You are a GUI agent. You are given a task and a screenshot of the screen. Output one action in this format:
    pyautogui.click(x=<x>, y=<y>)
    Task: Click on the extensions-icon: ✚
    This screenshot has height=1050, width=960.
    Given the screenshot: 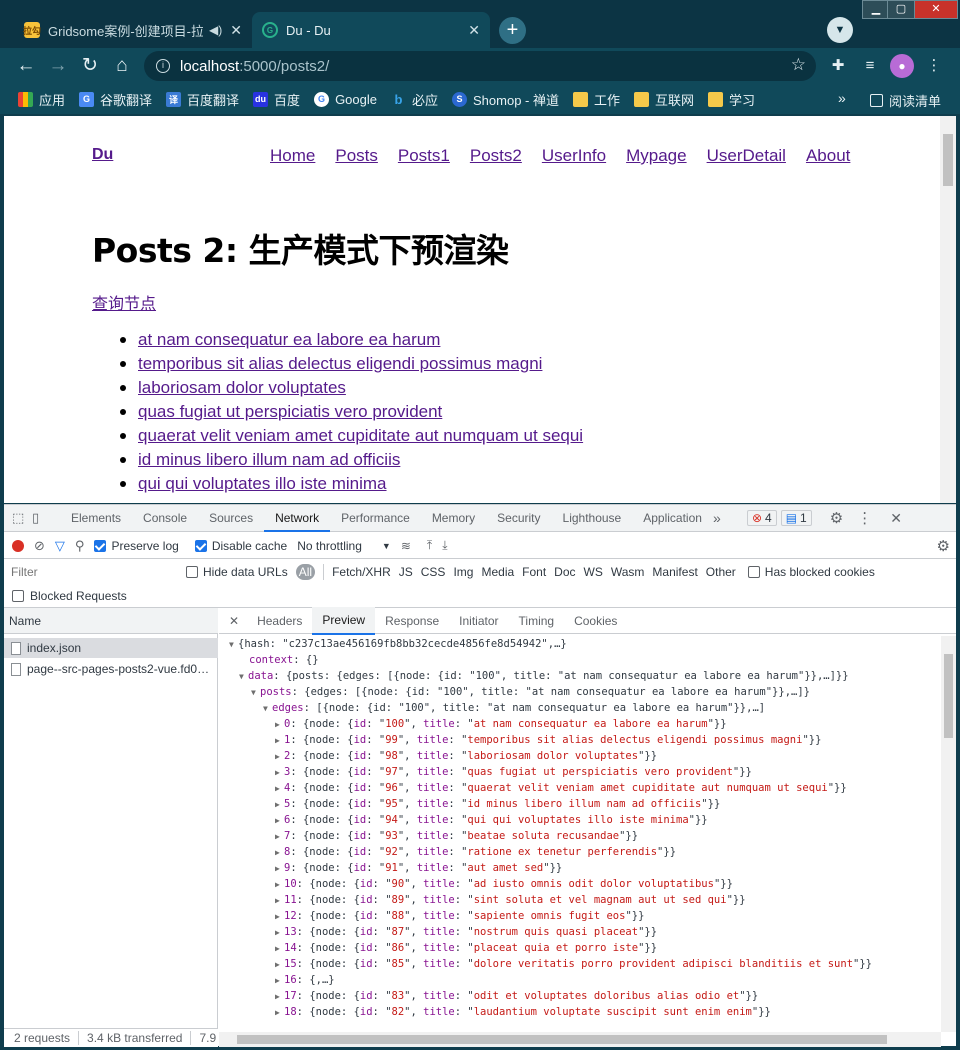 What is the action you would take?
    pyautogui.click(x=838, y=66)
    